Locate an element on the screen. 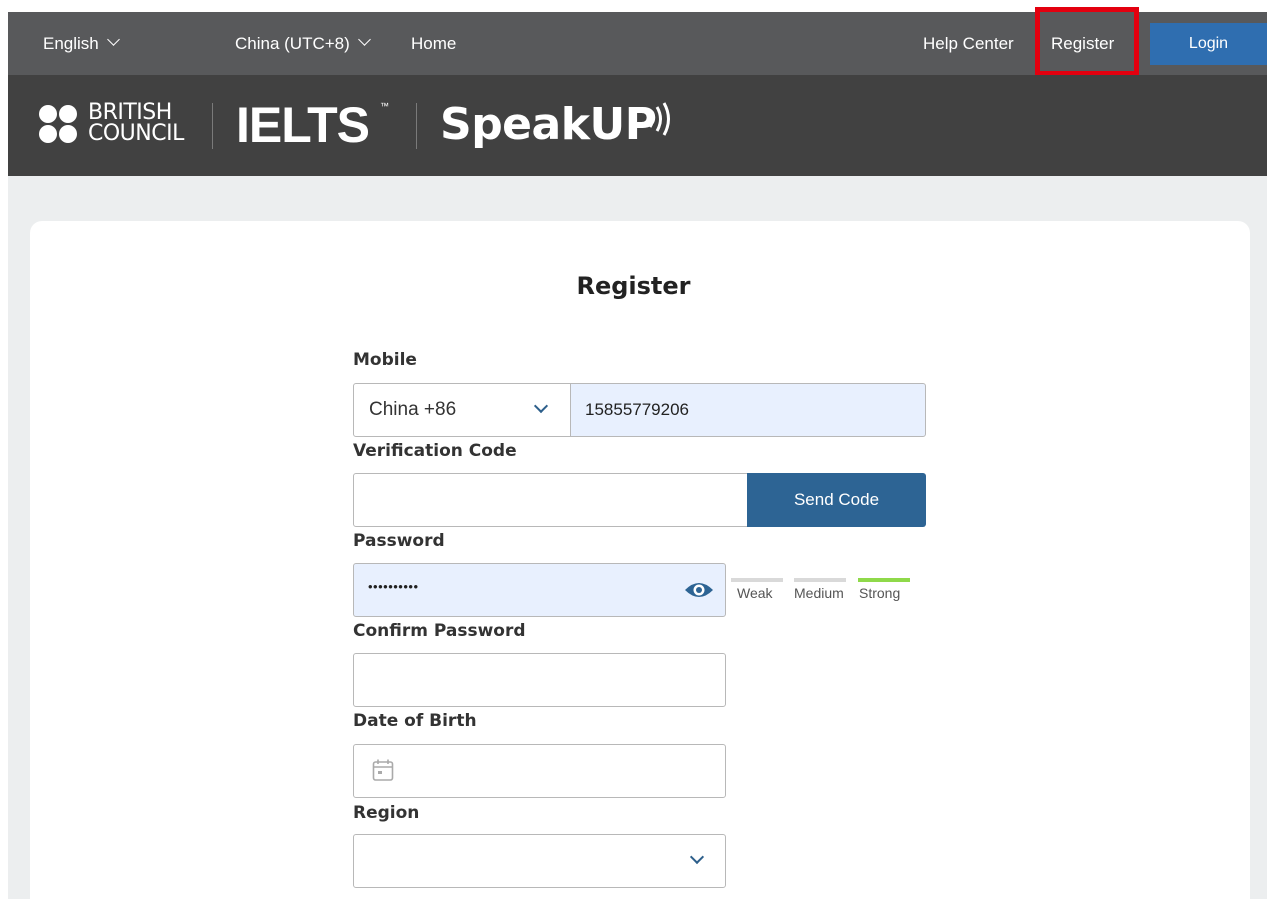 The width and height of the screenshot is (1267, 899). language-dropdown: English is located at coordinates (81, 43).